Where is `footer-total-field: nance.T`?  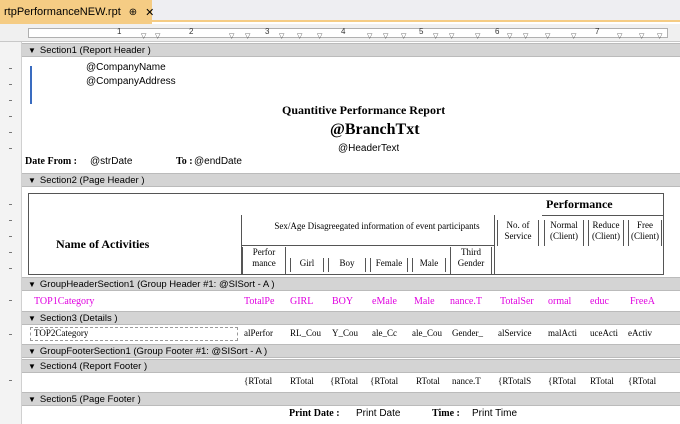 footer-total-field: nance.T is located at coordinates (473, 381).